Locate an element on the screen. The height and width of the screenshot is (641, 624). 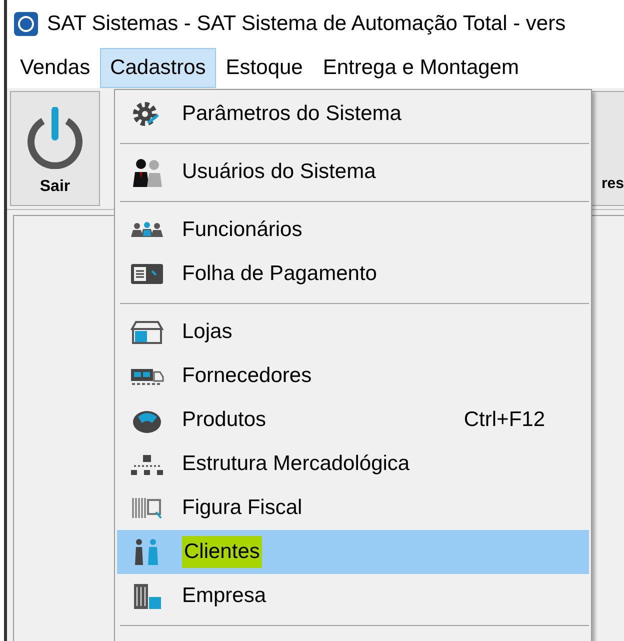
menu-item: Fornecedores is located at coordinates (353, 376).